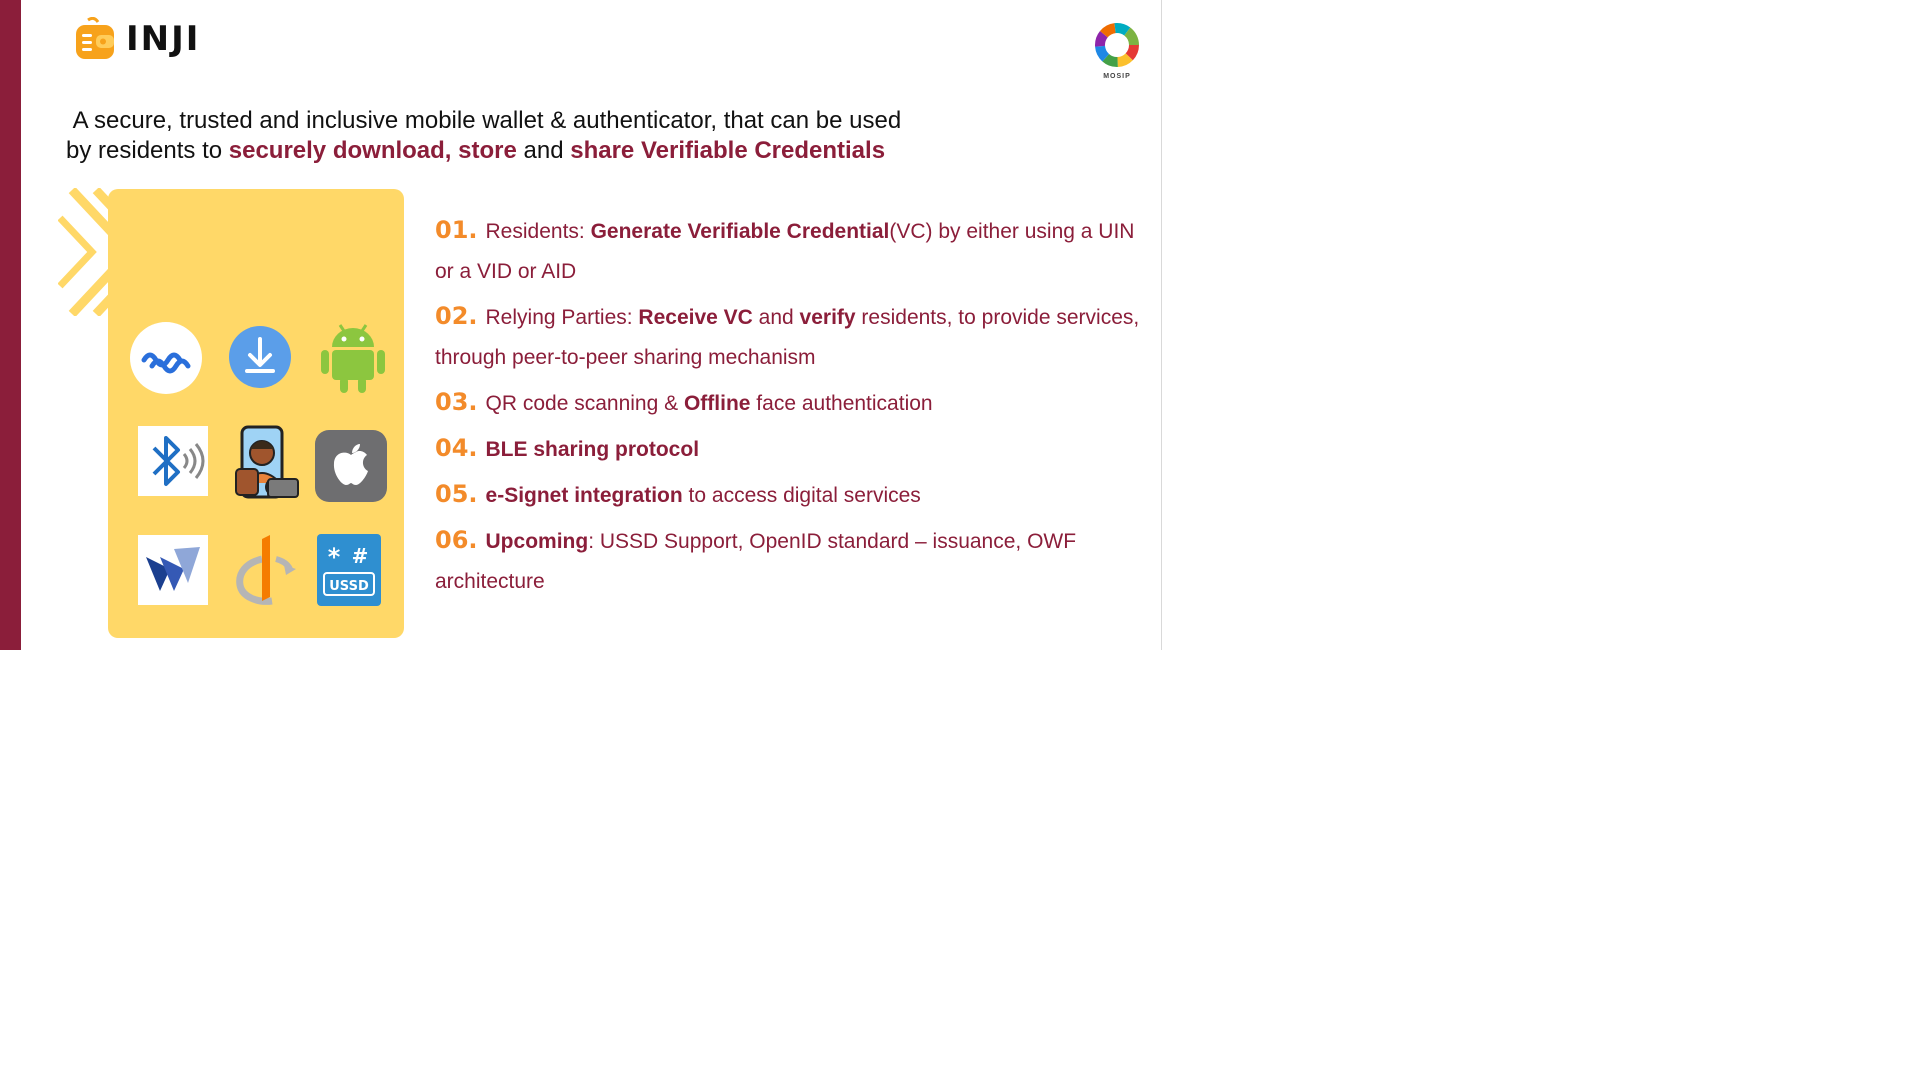 This screenshot has height=1080, width=1920. What do you see at coordinates (584, 495) in the screenshot?
I see `feature-emphasis: e-Signet integration` at bounding box center [584, 495].